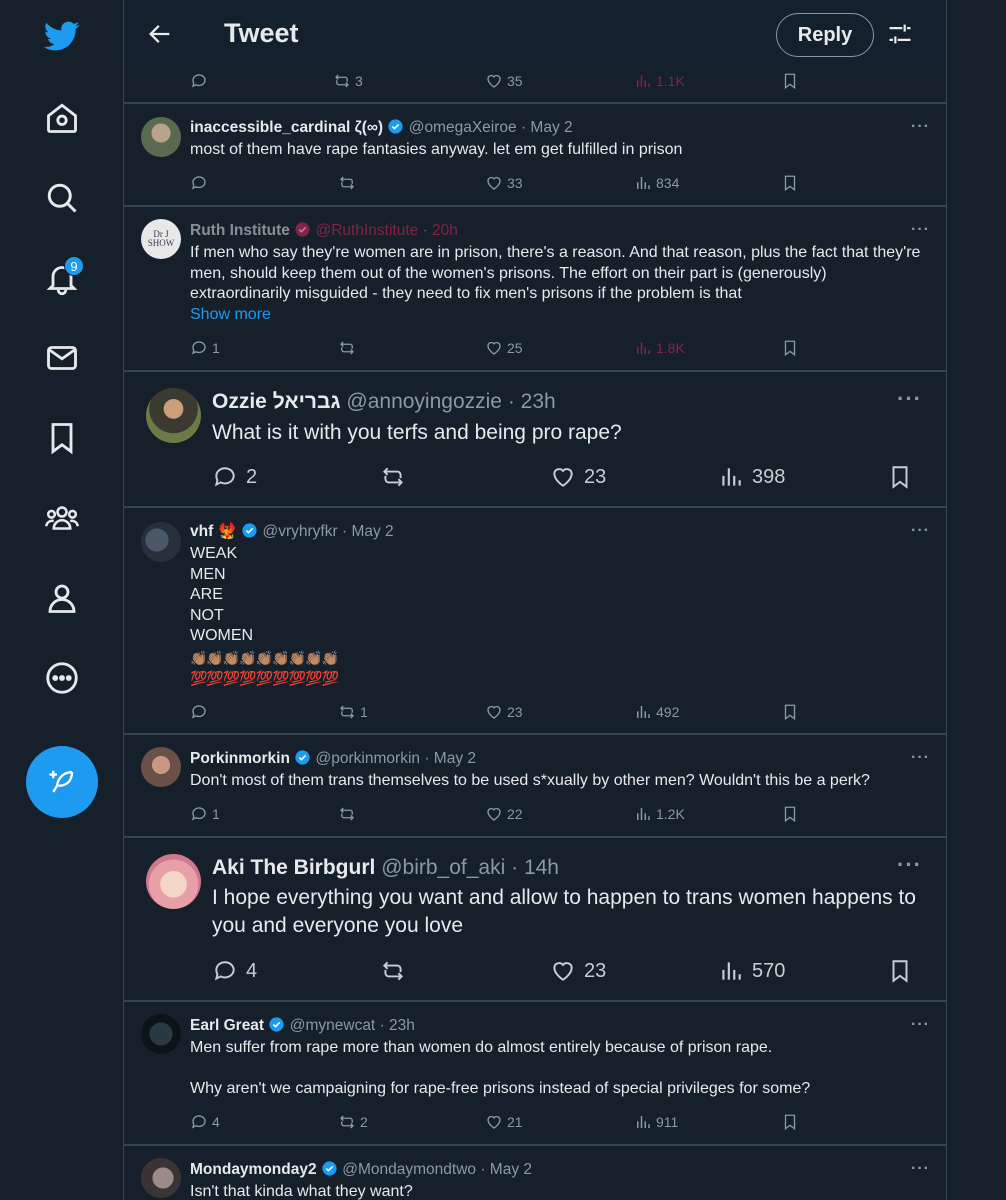  Describe the element at coordinates (234, 477) in the screenshot. I see `reply-action: 2` at that location.